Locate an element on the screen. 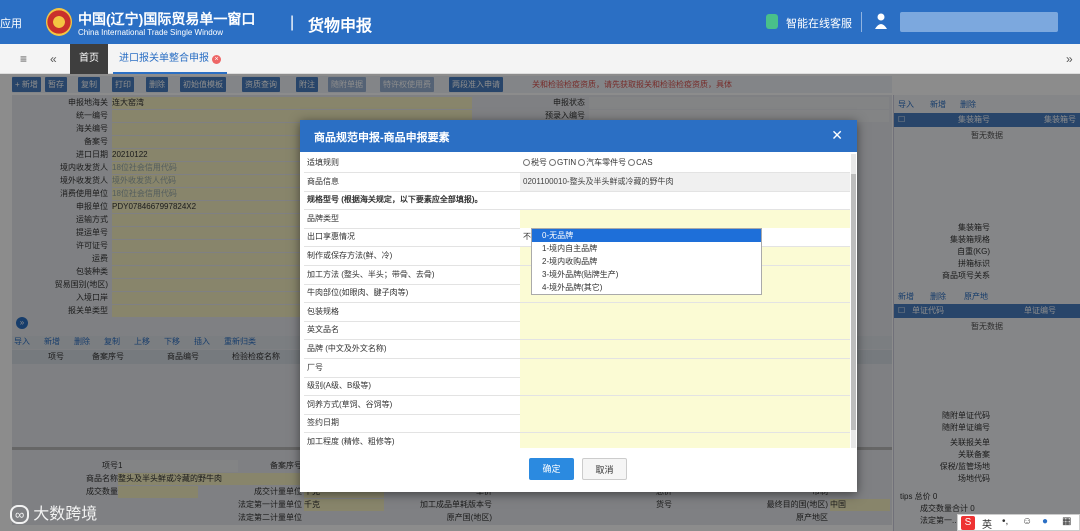 The height and width of the screenshot is (531, 1080). element-row: 规格型号 (根据海关规定，以下要素应全部填报)。 is located at coordinates (577, 201).